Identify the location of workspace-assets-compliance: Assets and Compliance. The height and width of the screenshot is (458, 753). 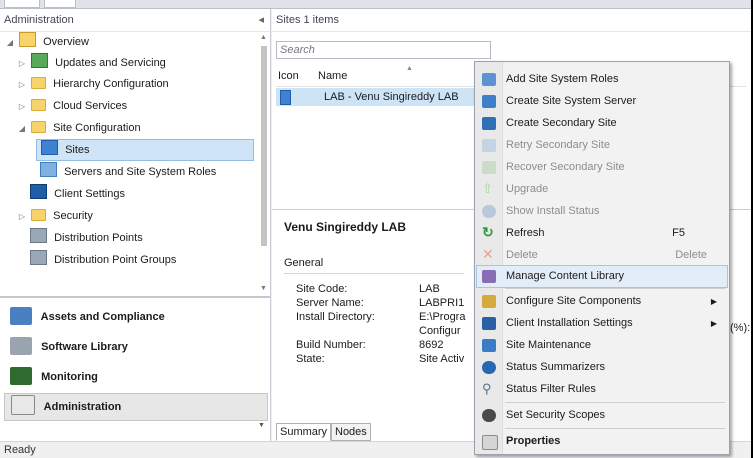
(135, 317).